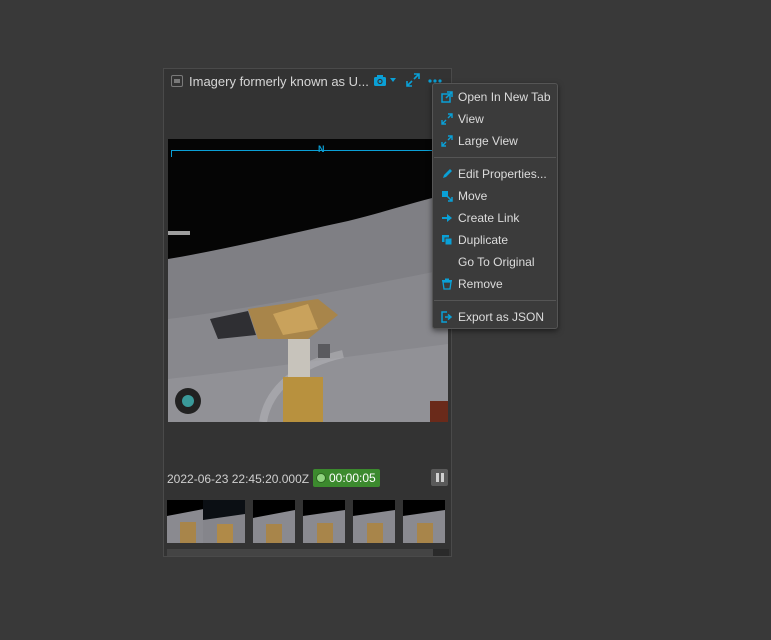  I want to click on scrollbar-thumb, so click(300, 552).